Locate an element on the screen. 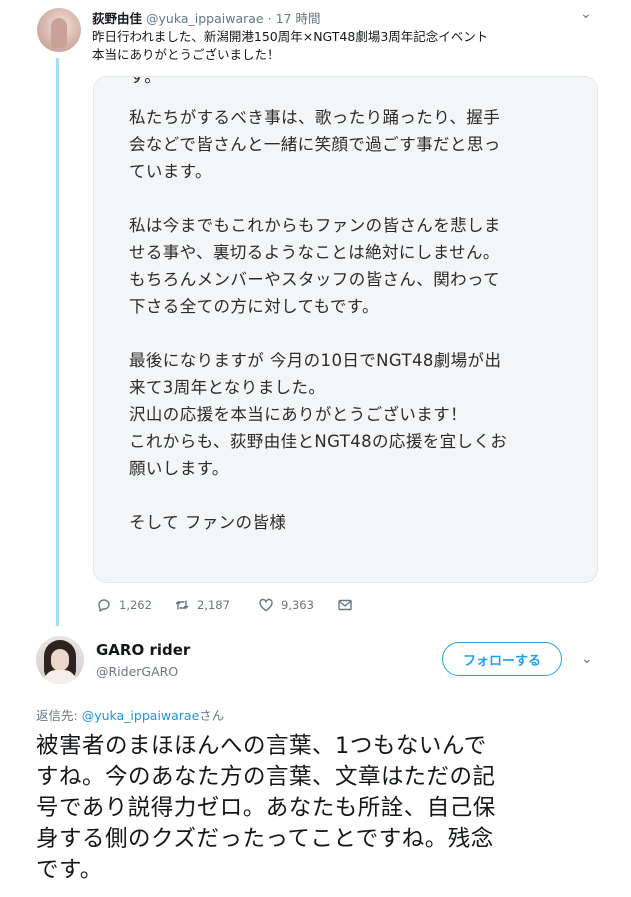 This screenshot has width=631, height=897. image-line: ています。 is located at coordinates (170, 171).